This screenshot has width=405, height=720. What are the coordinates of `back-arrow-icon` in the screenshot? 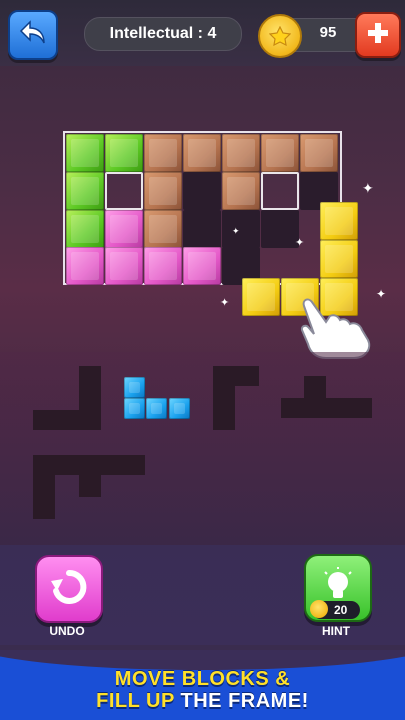 It's located at (33, 35).